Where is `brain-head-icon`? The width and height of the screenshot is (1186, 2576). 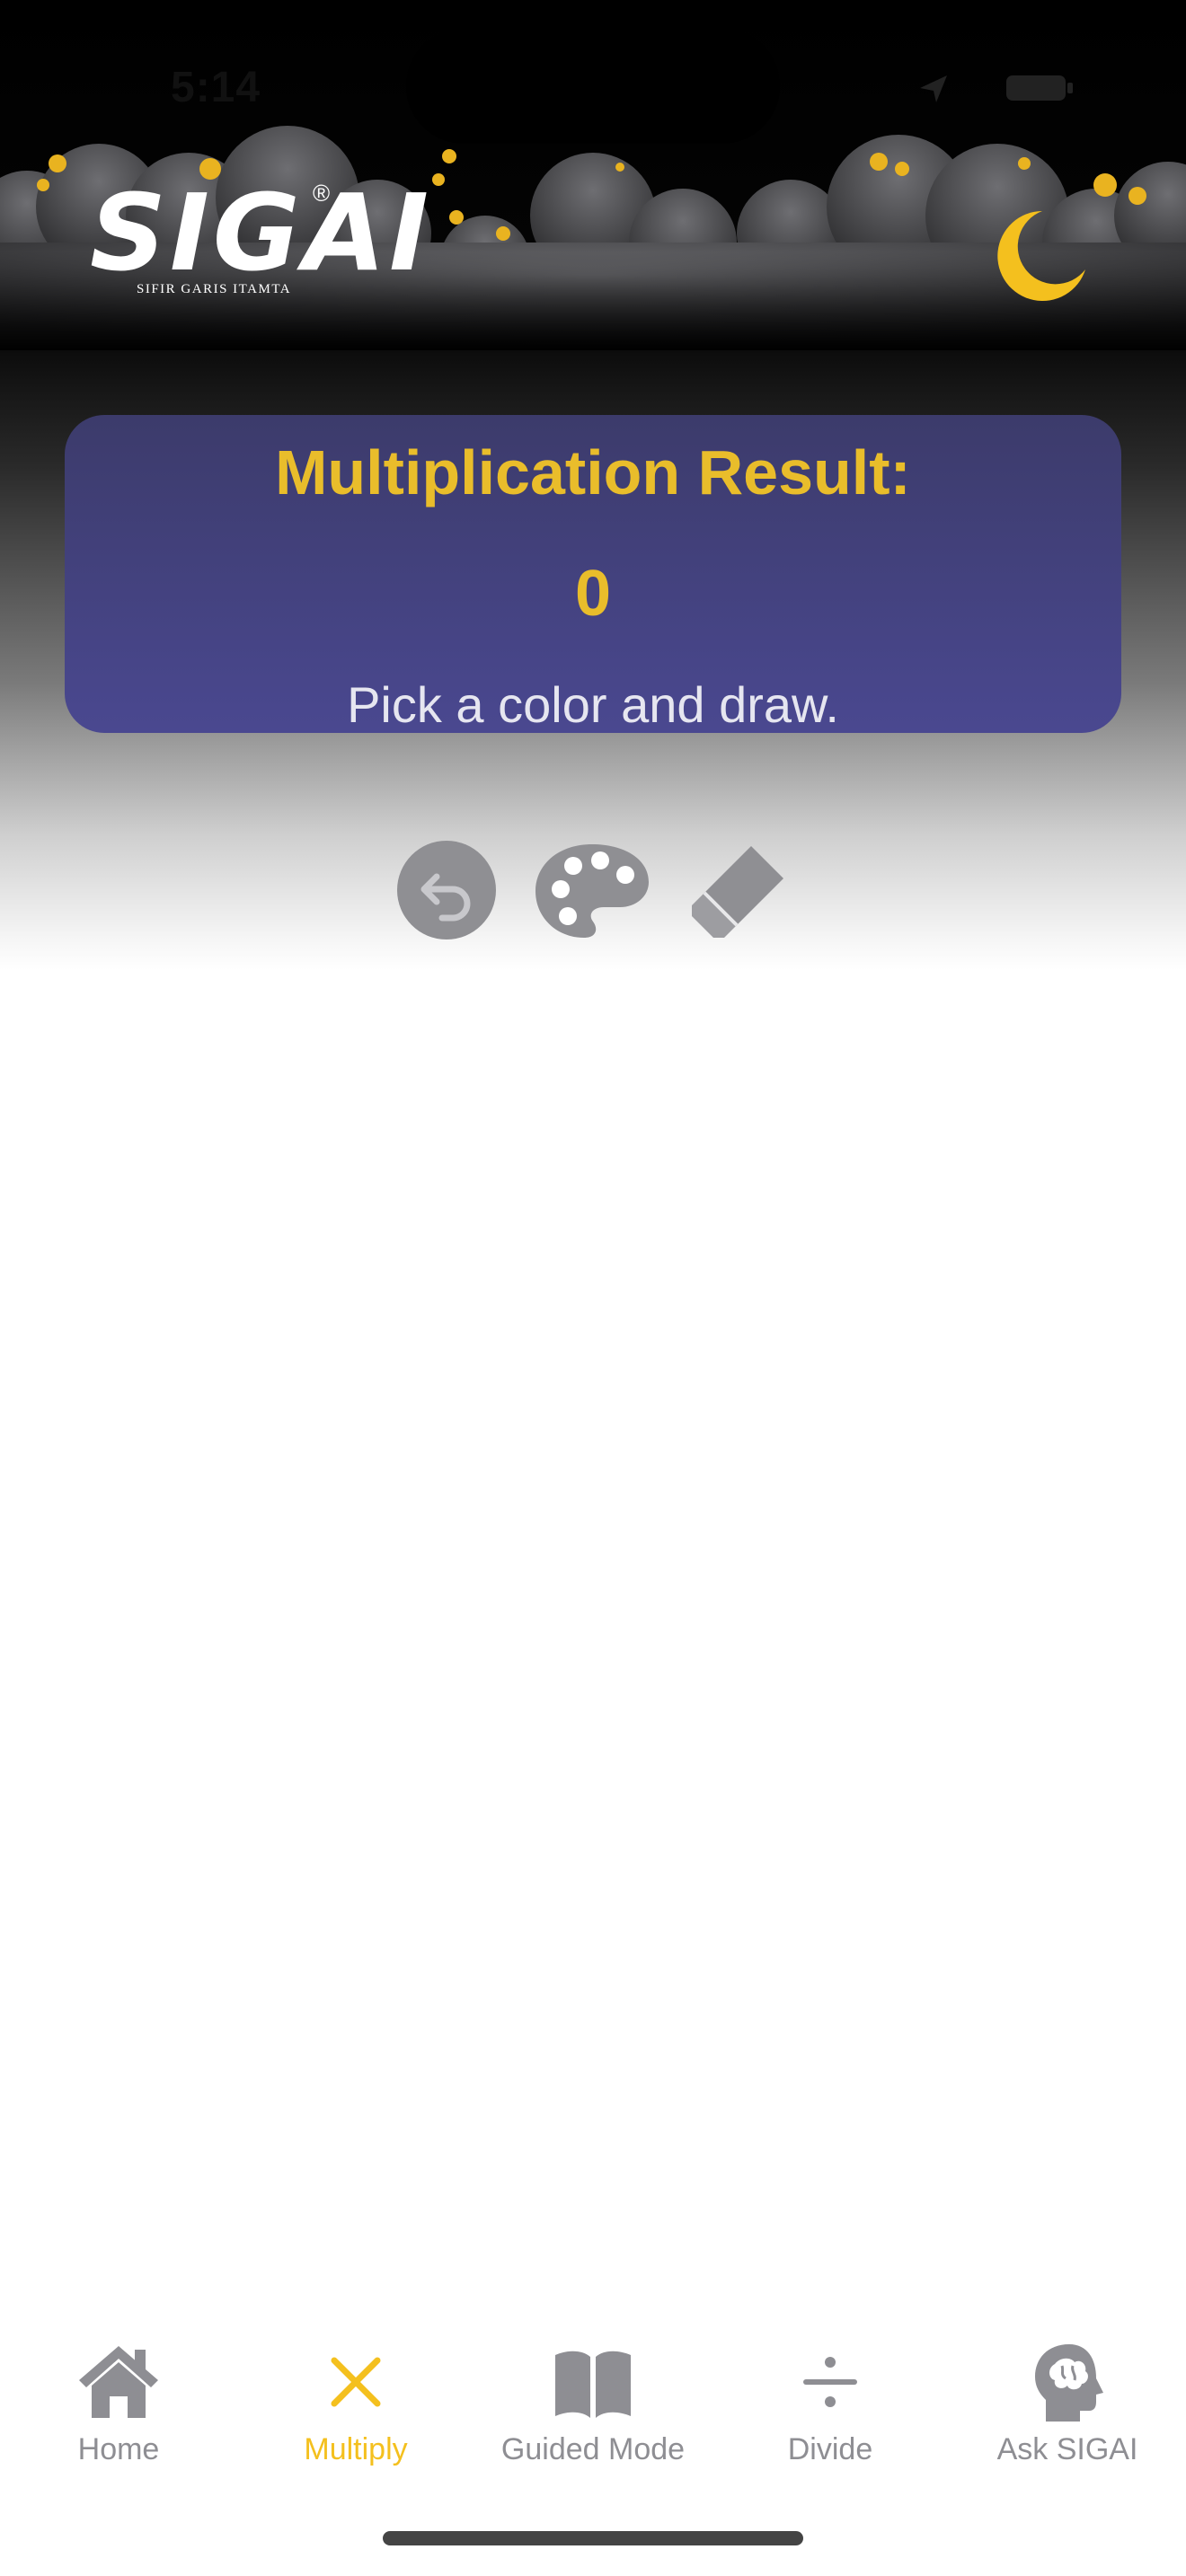
brain-head-icon is located at coordinates (1069, 2383).